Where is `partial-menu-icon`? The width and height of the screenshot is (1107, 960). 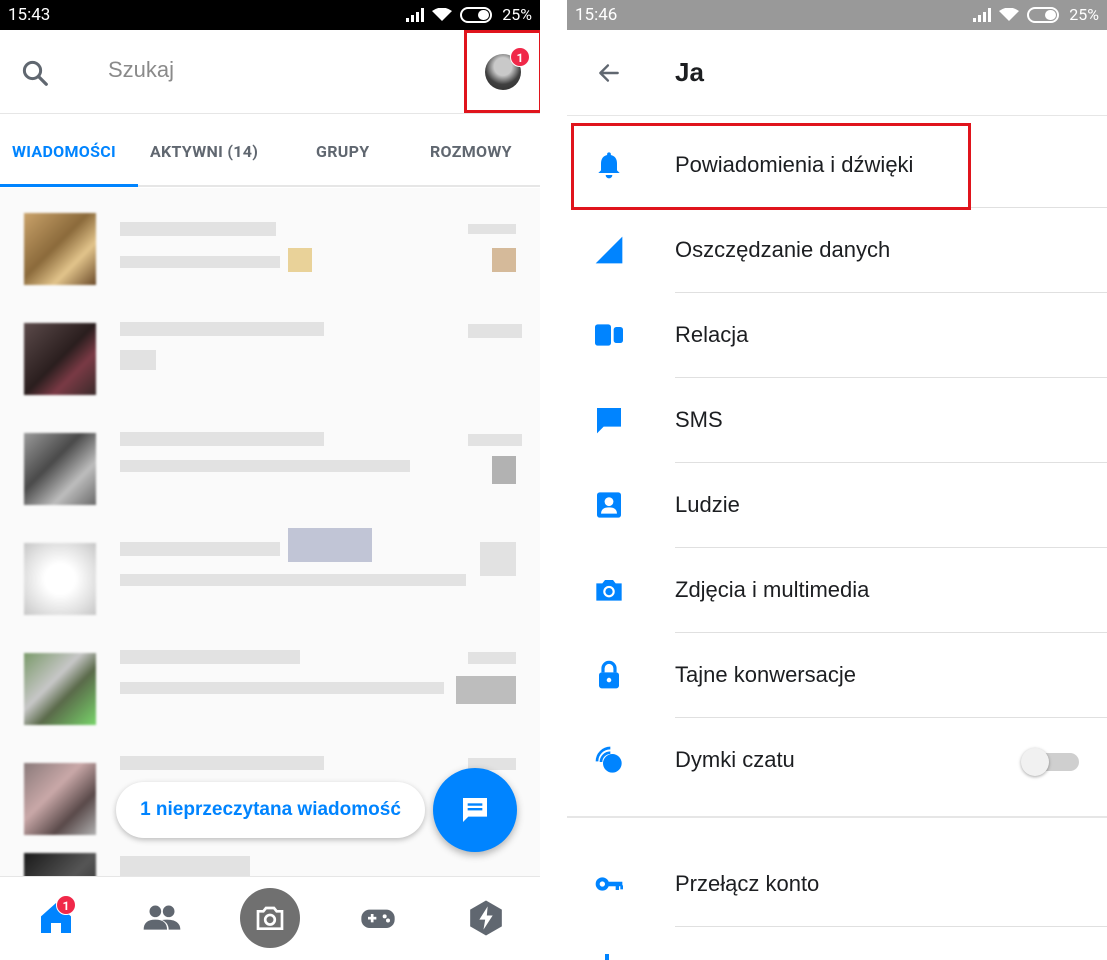
partial-menu-icon is located at coordinates (607, 957).